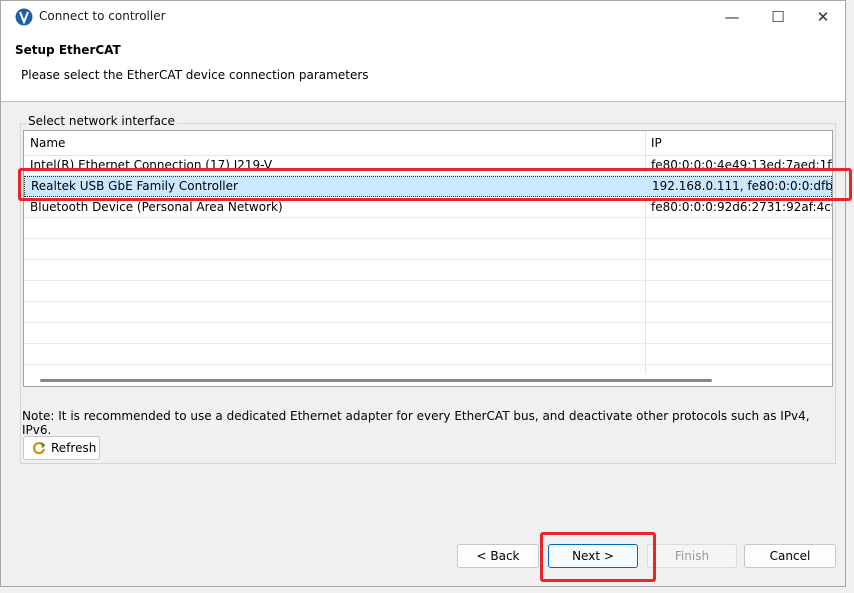  I want to click on annotation-highlight-next, so click(598, 557).